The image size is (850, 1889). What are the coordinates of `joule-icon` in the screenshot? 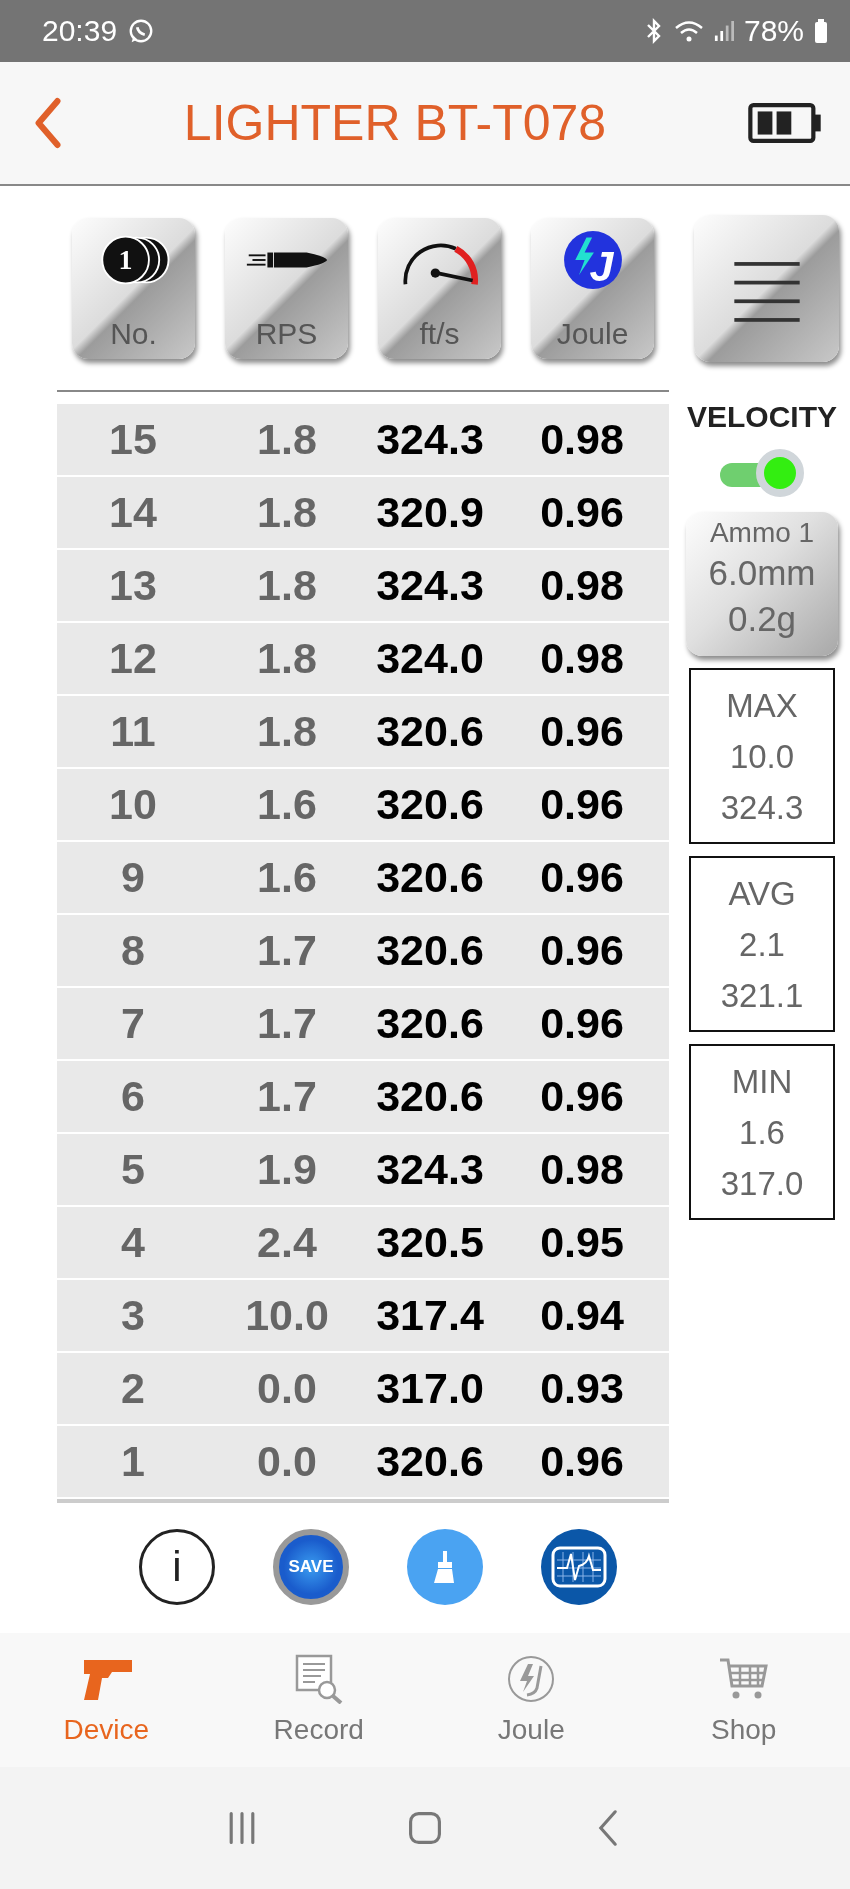 It's located at (592, 260).